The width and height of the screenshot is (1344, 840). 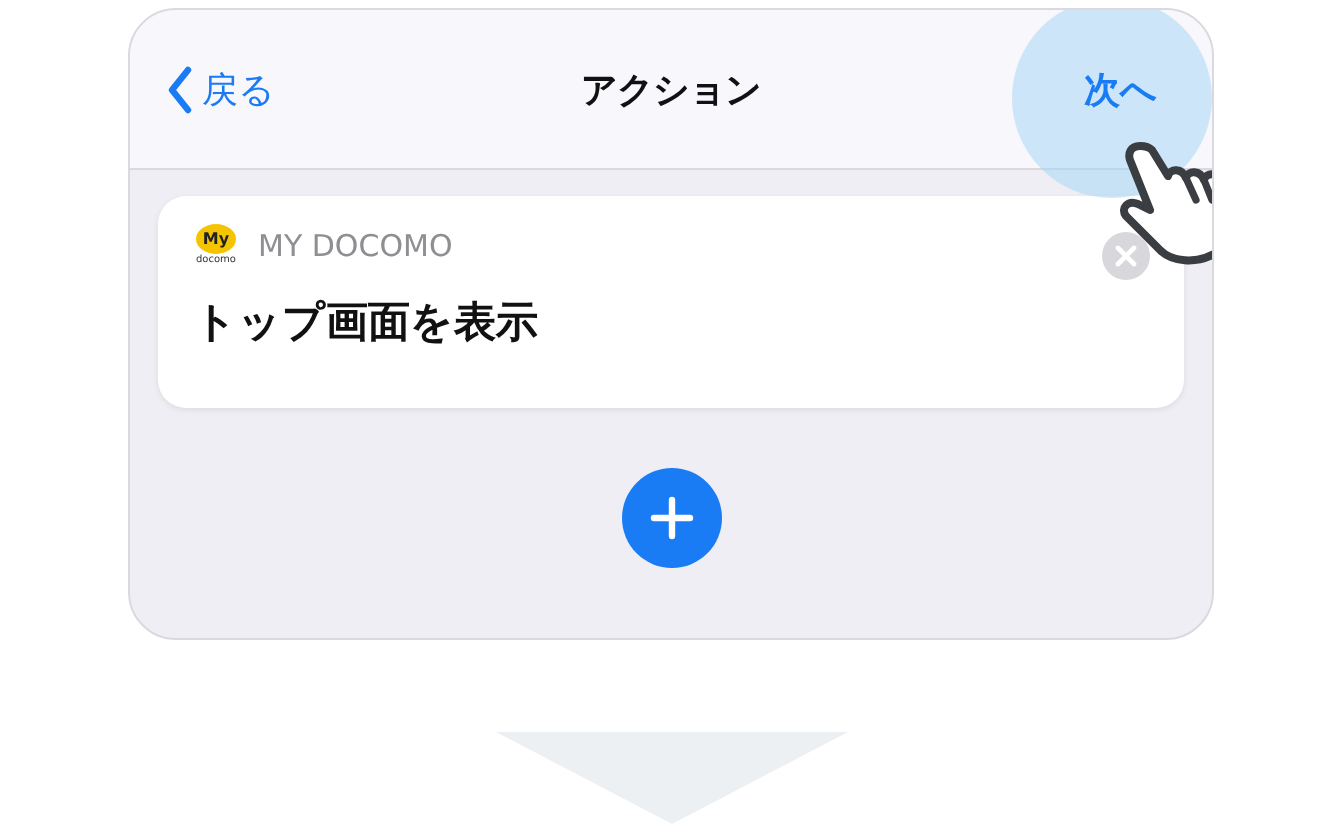 I want to click on logo-text: My, so click(x=216, y=239).